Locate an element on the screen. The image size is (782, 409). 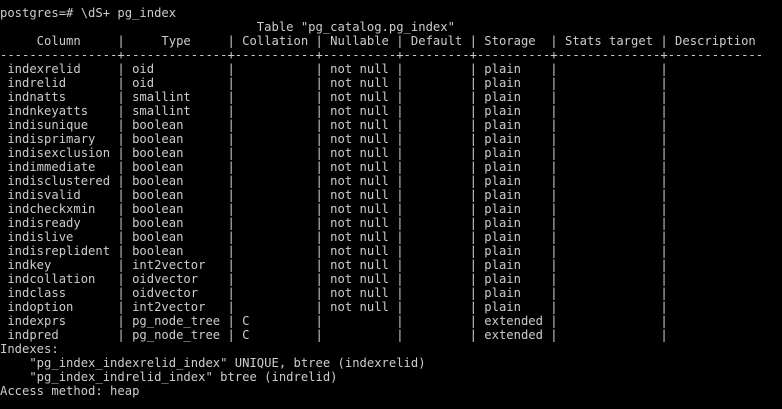
access-method-line: Access method: heap is located at coordinates (70, 391).